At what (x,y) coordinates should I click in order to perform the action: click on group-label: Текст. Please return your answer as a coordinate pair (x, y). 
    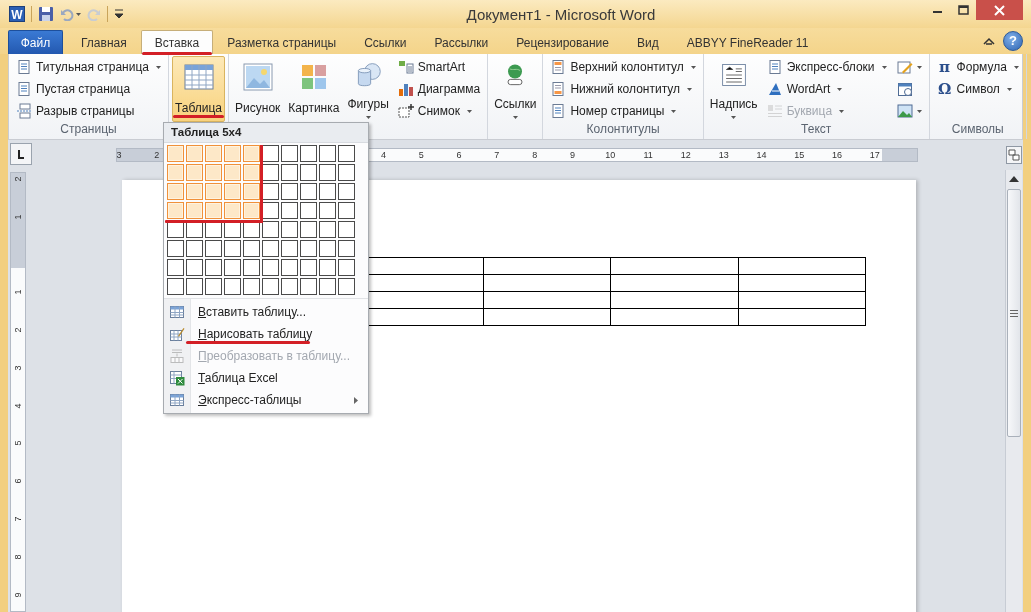
    Looking at the image, I should click on (816, 130).